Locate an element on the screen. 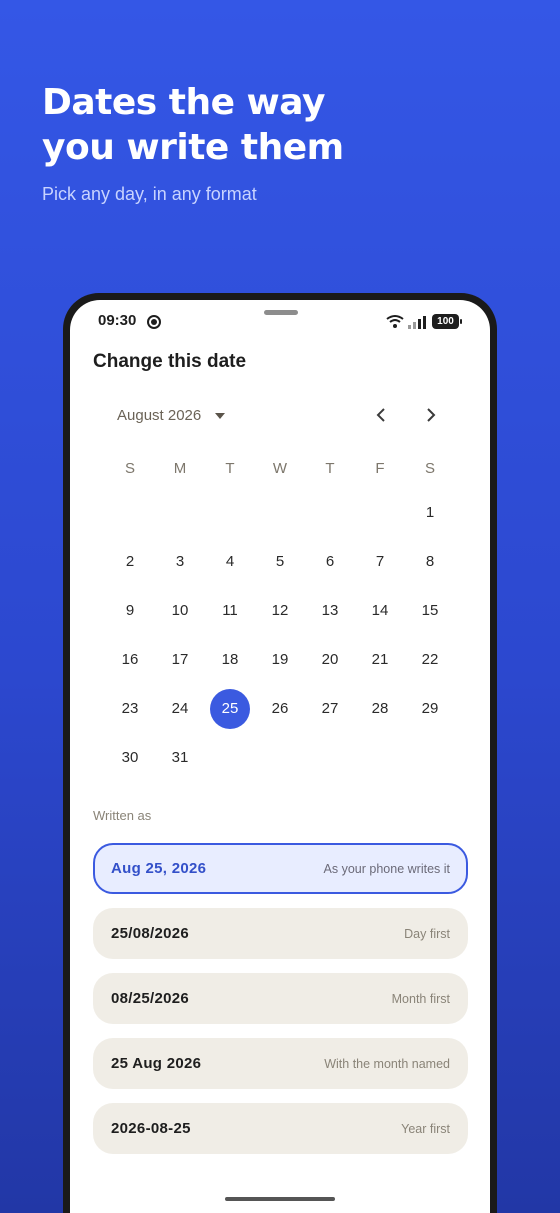 This screenshot has width=560, height=1213. day-number: 26 is located at coordinates (280, 708).